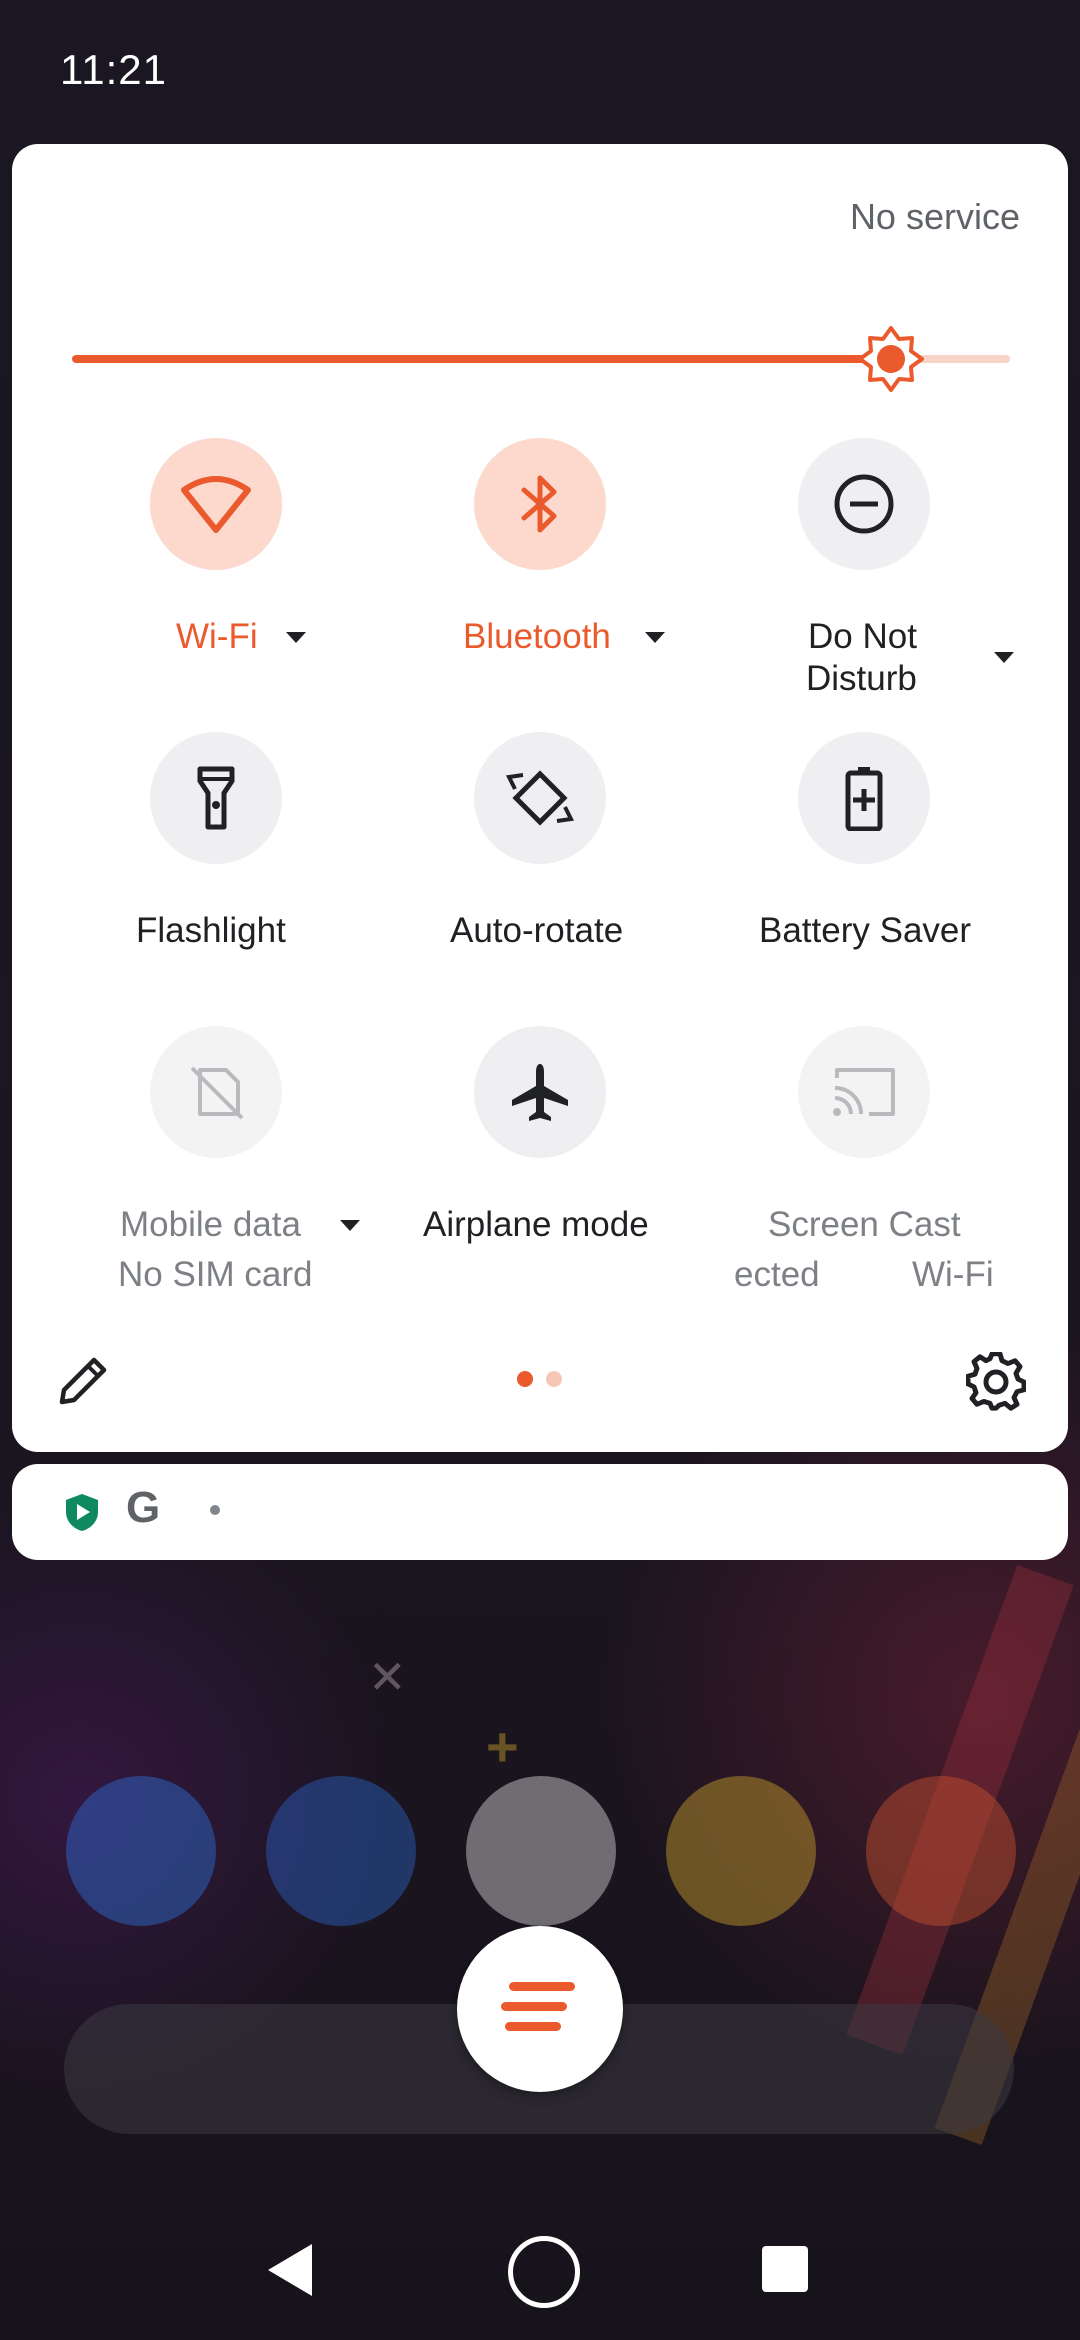 Image resolution: width=1080 pixels, height=2340 pixels. What do you see at coordinates (941, 1851) in the screenshot?
I see `settings-app-icon` at bounding box center [941, 1851].